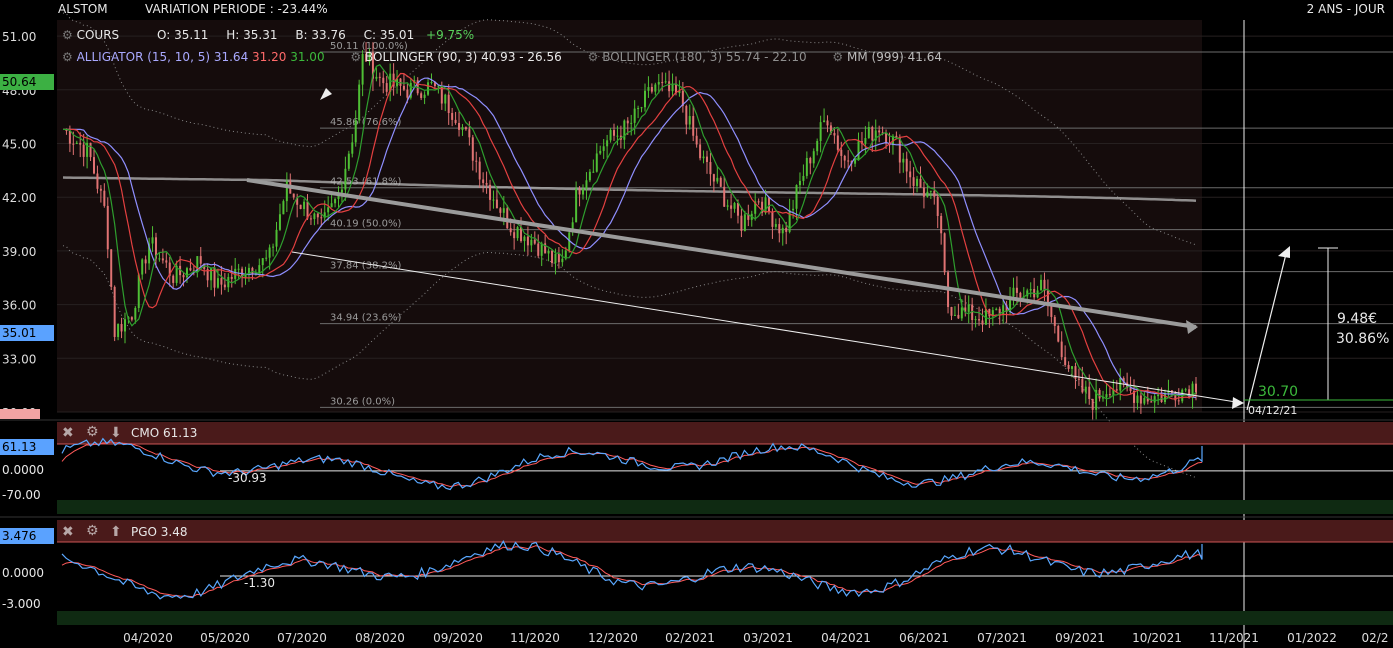  What do you see at coordinates (21, 495) in the screenshot?
I see `cmo-tick-1: -70.00` at bounding box center [21, 495].